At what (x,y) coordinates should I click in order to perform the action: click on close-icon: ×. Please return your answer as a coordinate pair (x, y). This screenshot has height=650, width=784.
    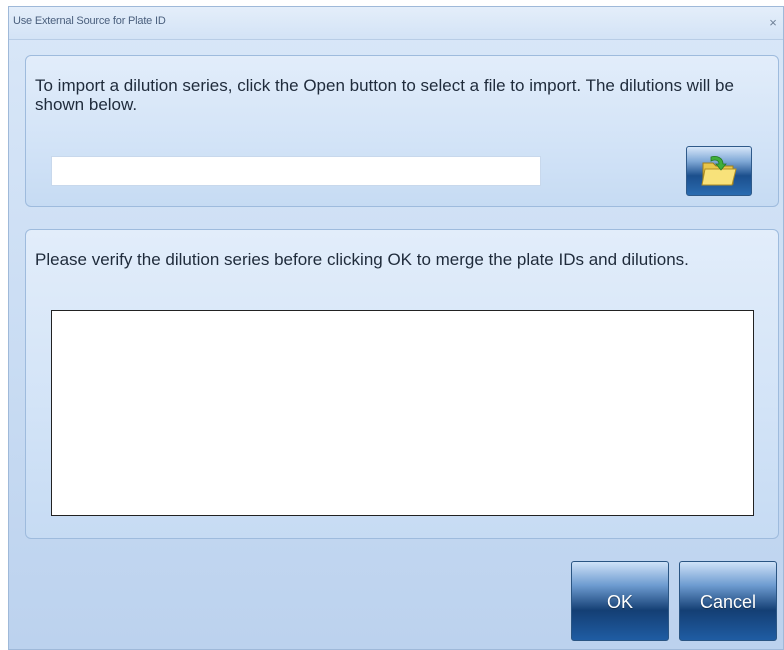
    Looking at the image, I should click on (773, 23).